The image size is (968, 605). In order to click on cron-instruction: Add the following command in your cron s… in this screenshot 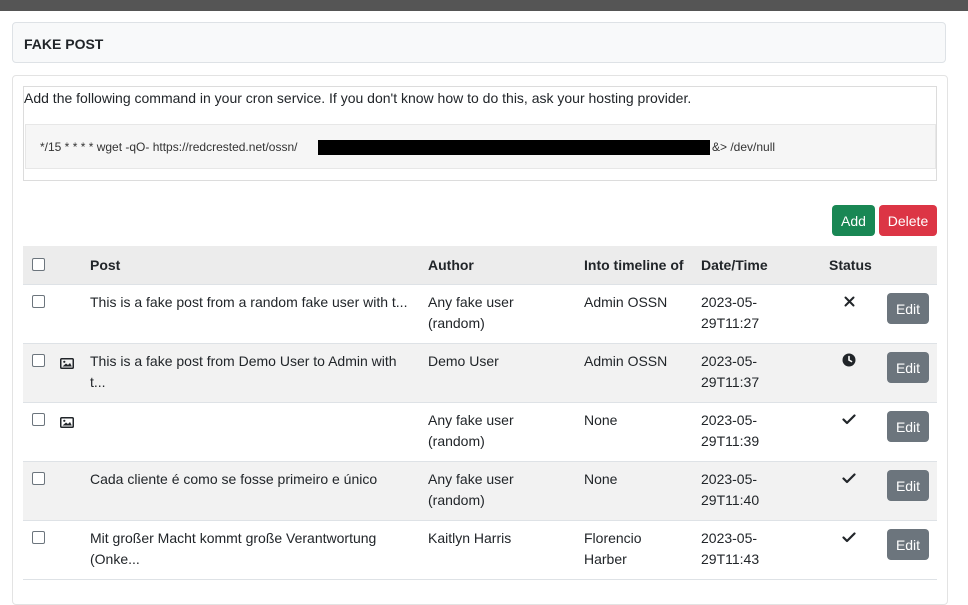, I will do `click(358, 98)`.